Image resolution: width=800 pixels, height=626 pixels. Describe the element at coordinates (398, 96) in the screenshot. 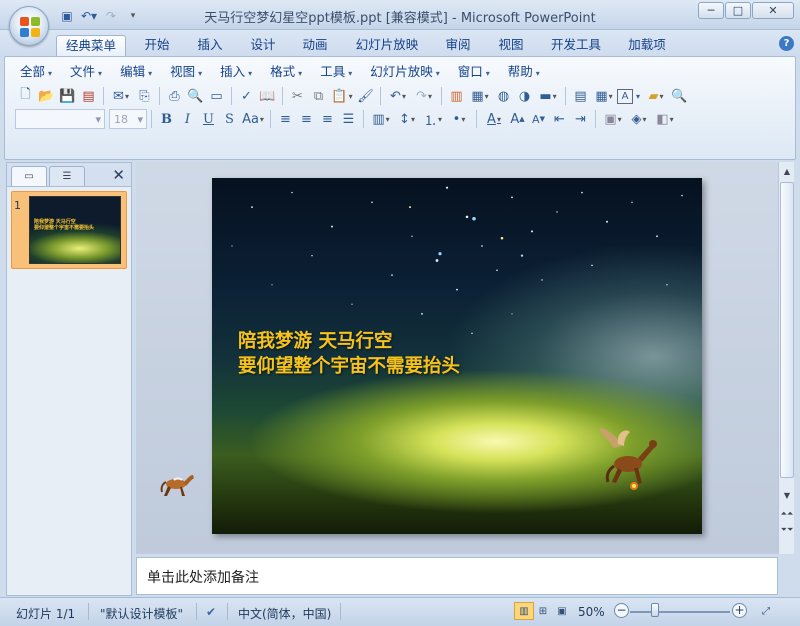

I see `undo-icon: ↶▾` at that location.